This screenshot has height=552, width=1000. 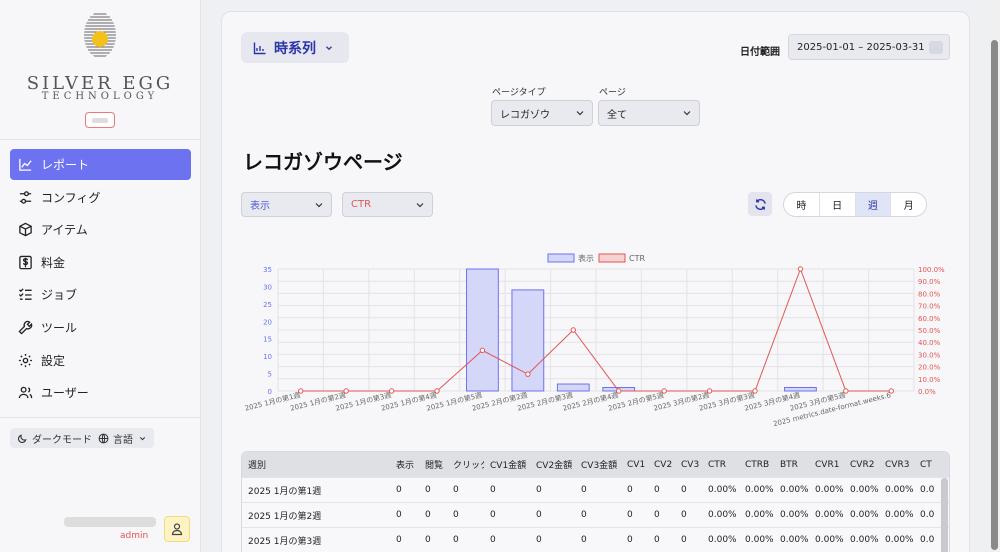 I want to click on right-metric-select: CTR, so click(x=387, y=204).